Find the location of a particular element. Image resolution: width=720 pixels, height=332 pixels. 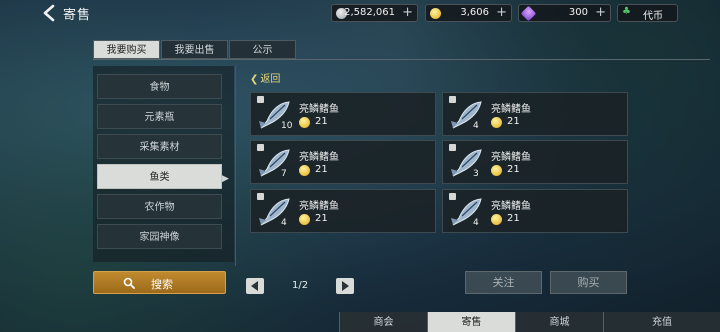

bottom-nav: 商会 寄售 商城 充值 is located at coordinates (529, 322).